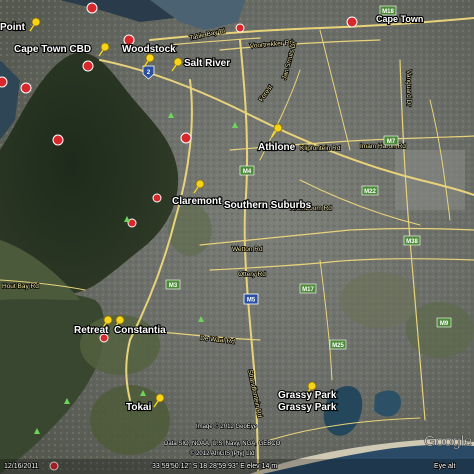 The width and height of the screenshot is (474, 474). I want to click on place-label-constantia: Constantia, so click(140, 330).